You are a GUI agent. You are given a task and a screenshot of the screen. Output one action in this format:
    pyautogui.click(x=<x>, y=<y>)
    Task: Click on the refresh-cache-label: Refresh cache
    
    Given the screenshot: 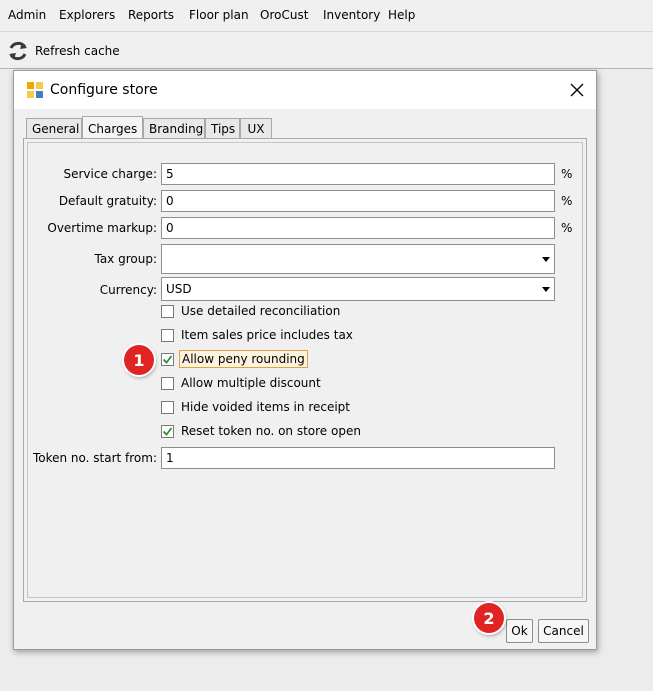 What is the action you would take?
    pyautogui.click(x=77, y=51)
    